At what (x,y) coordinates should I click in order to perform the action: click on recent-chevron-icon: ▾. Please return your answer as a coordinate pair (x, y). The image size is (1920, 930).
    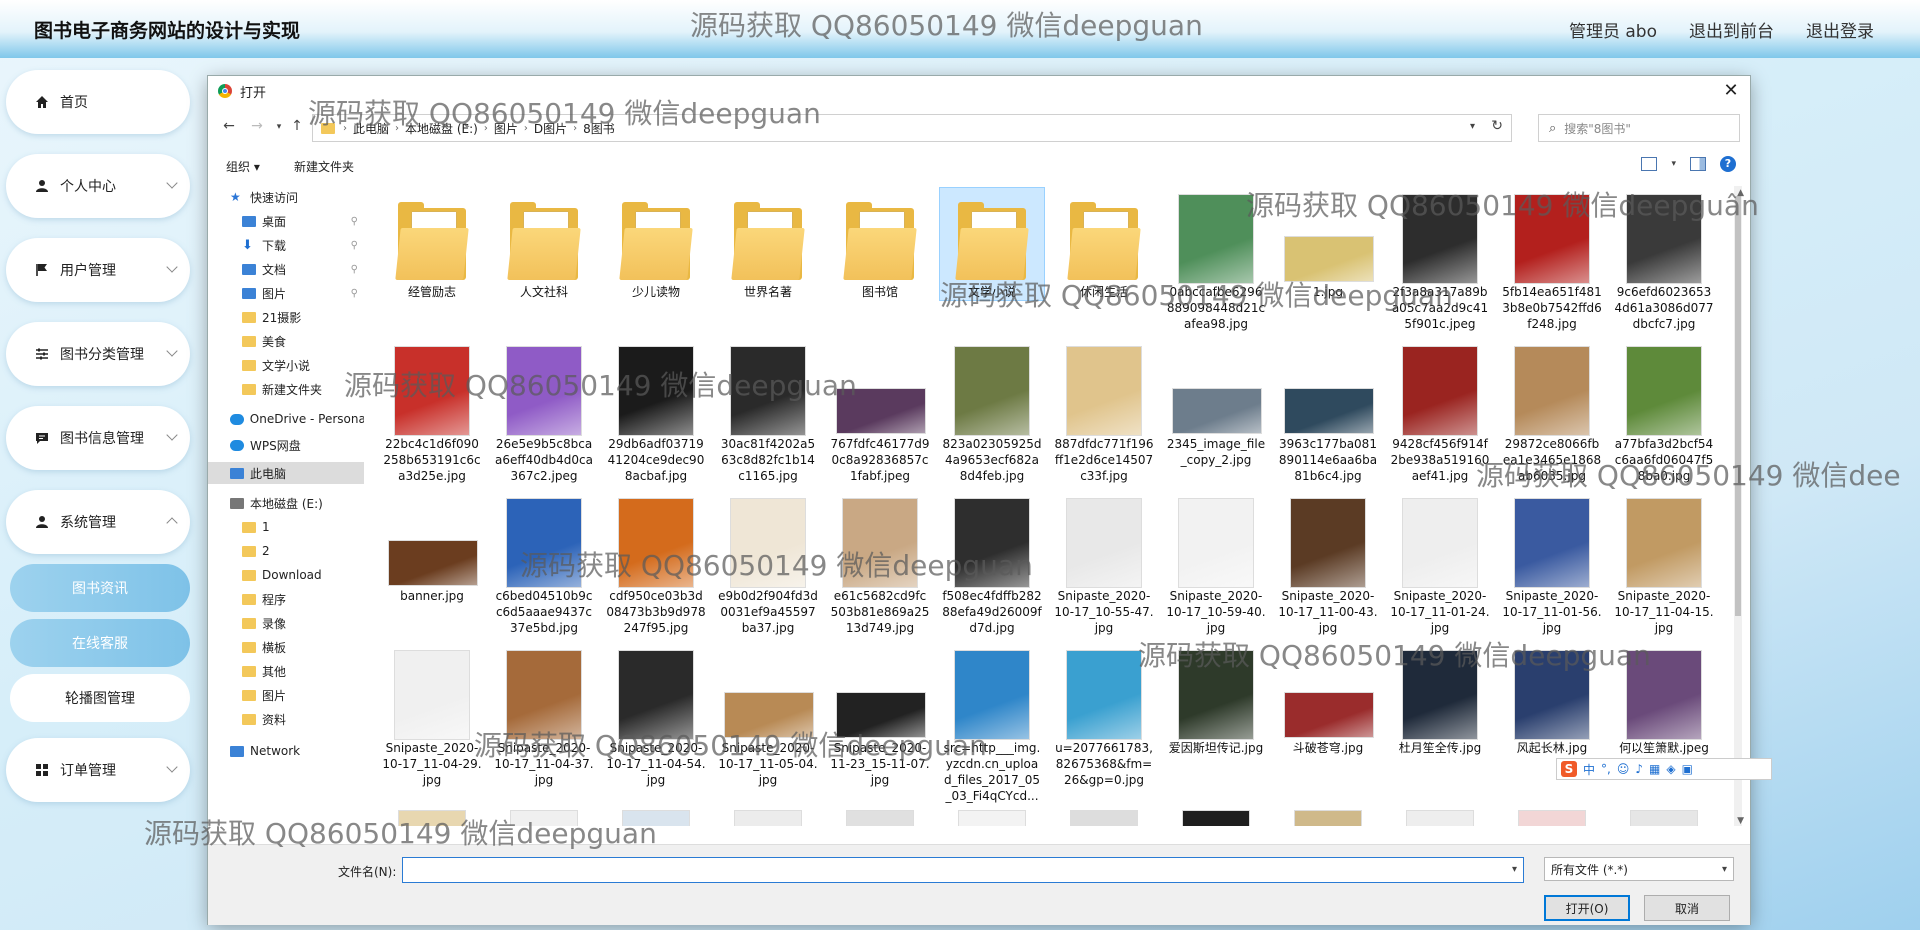
    Looking at the image, I should click on (279, 127).